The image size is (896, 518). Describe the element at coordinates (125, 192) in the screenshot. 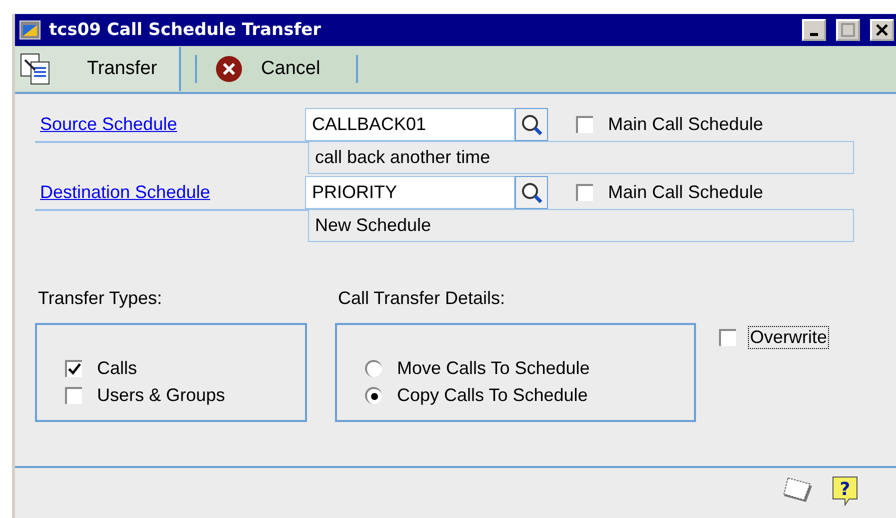

I see `schedule-link: Destination Schedule` at that location.